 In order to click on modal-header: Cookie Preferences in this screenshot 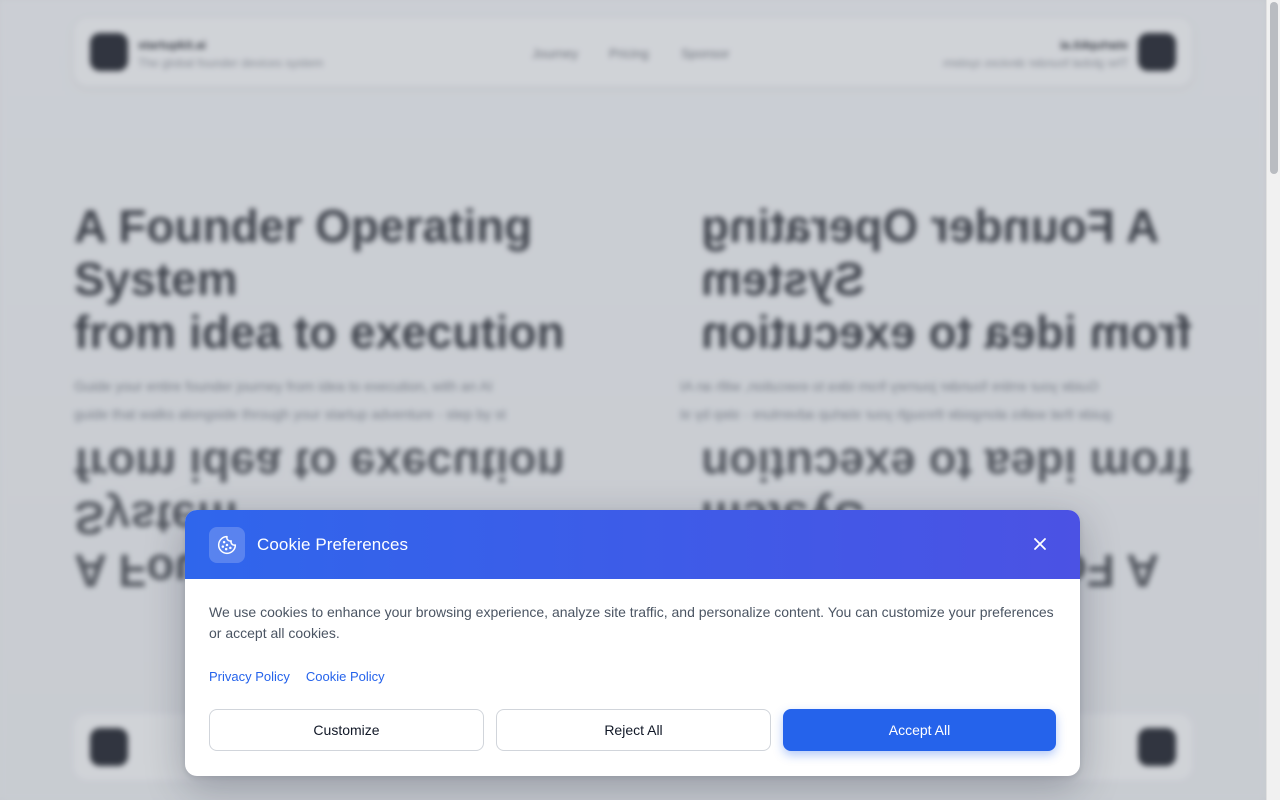, I will do `click(632, 544)`.